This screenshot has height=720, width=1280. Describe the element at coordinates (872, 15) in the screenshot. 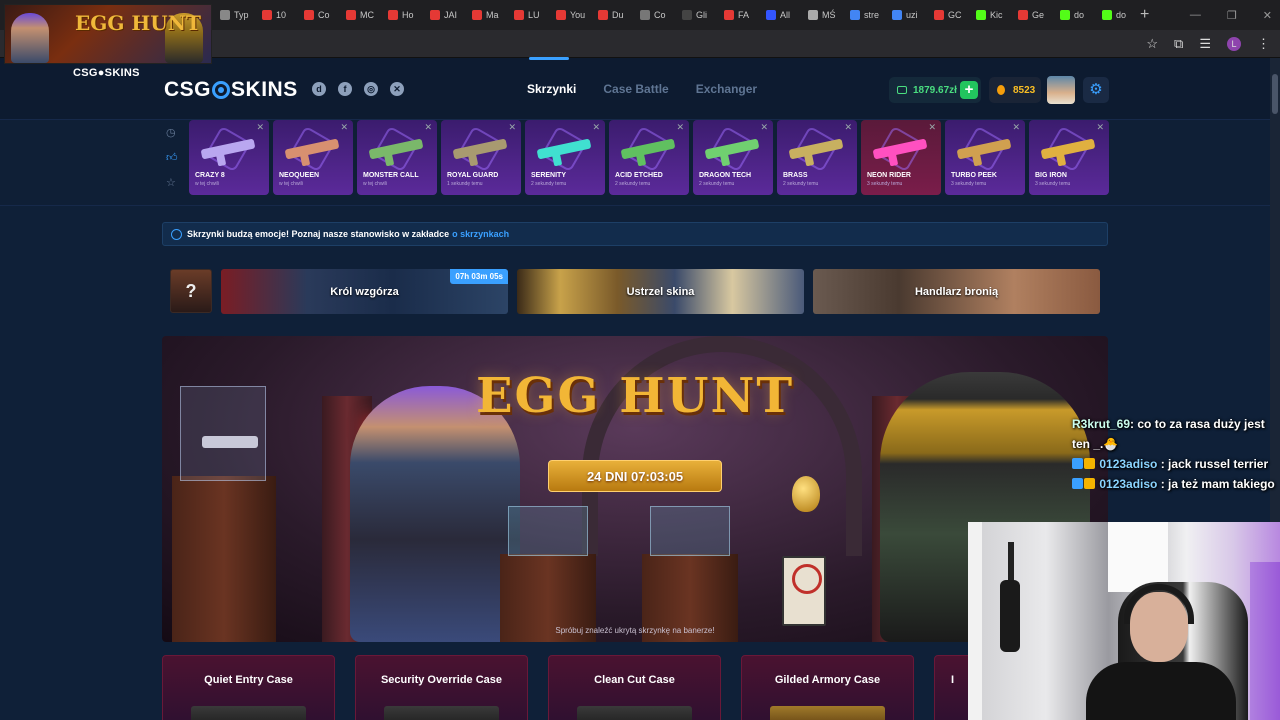

I see `tab-label: stre` at that location.